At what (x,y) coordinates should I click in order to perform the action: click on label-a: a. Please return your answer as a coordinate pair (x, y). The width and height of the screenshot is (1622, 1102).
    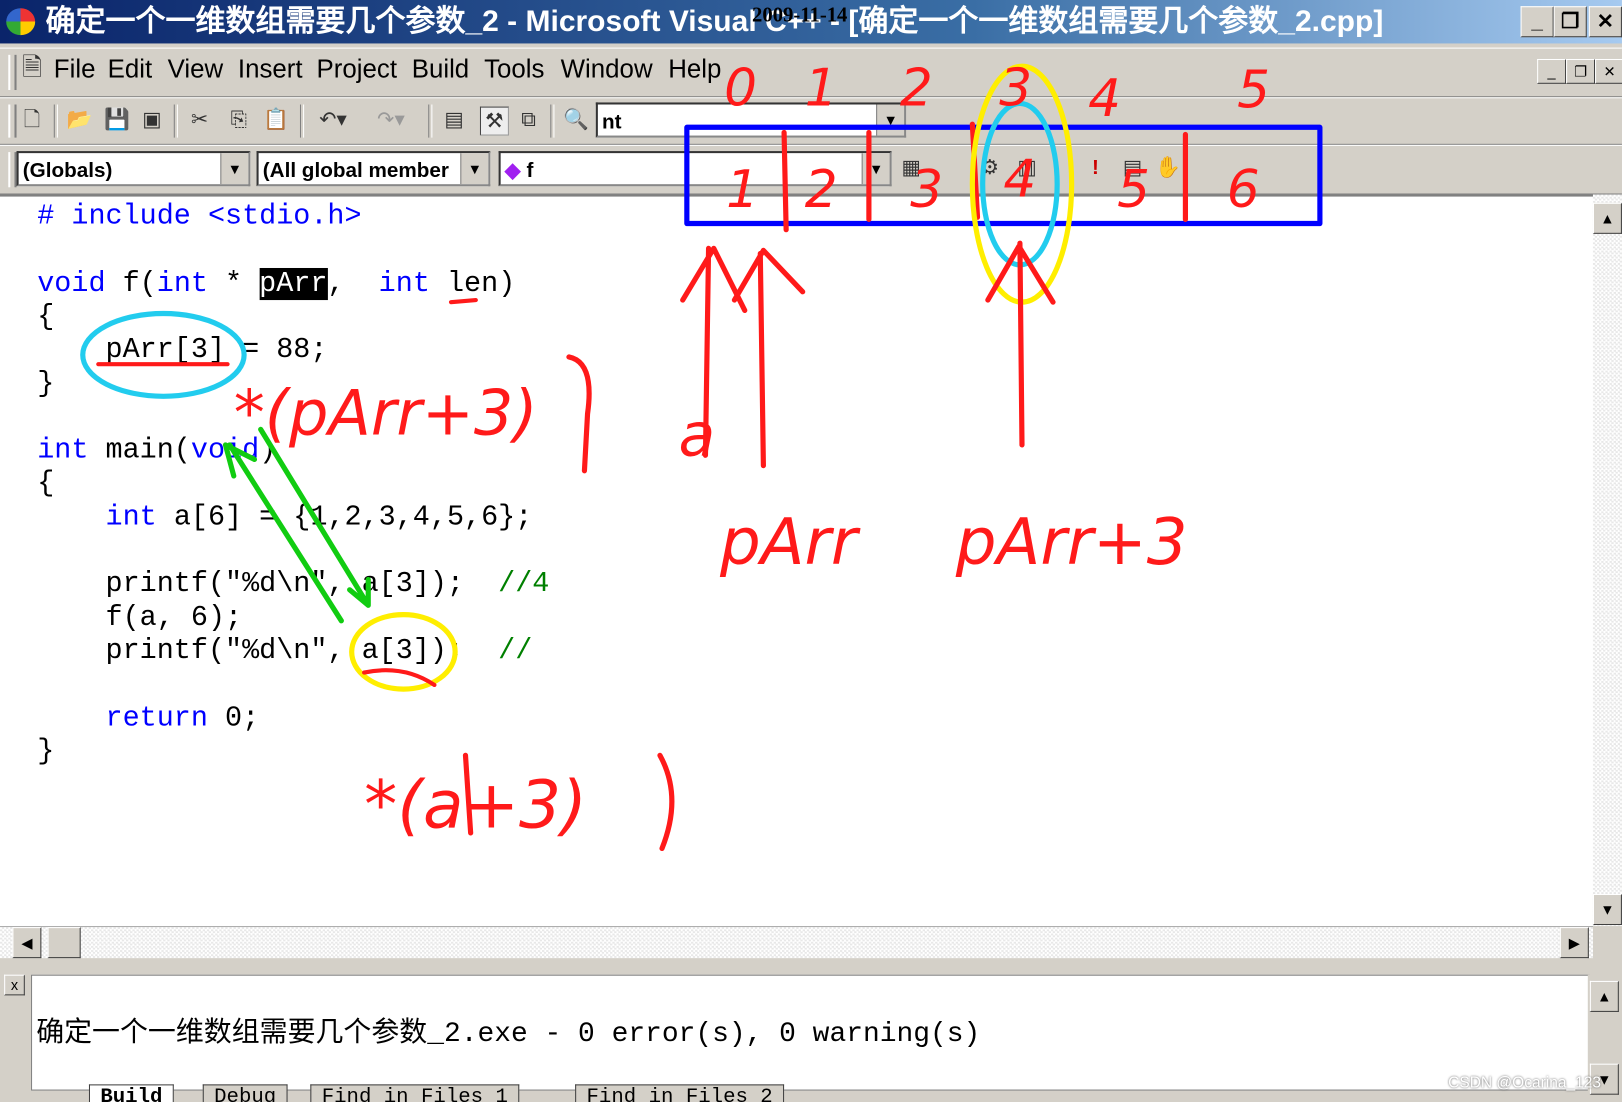
    Looking at the image, I should click on (697, 435).